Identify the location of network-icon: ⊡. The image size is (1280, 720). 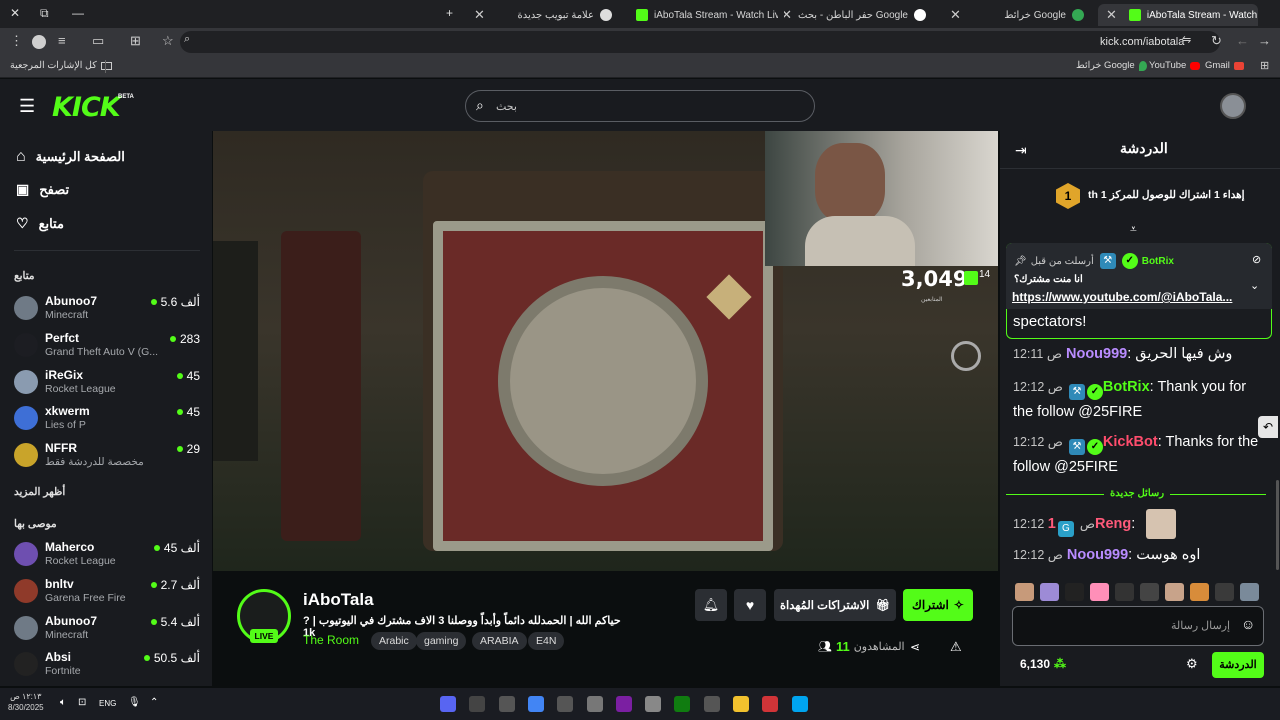
(82, 702).